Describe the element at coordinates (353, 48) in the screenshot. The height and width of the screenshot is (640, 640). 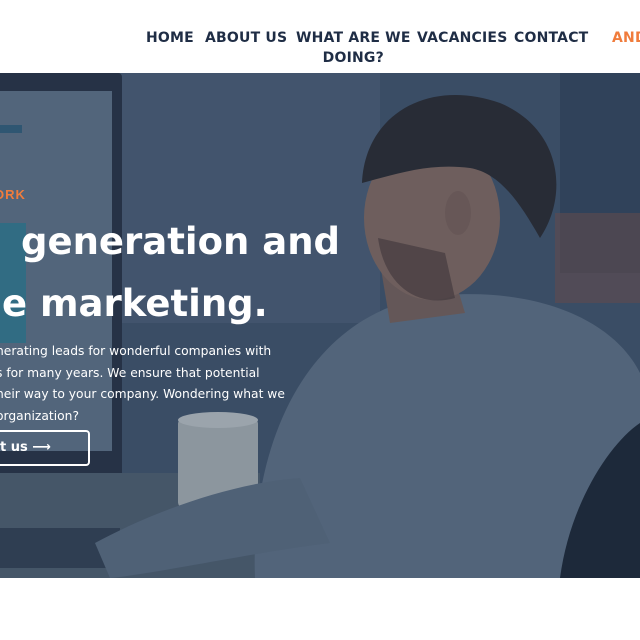
I see `nav-what-are-we-doing-link: WHAT ARE WE DOING?` at that location.